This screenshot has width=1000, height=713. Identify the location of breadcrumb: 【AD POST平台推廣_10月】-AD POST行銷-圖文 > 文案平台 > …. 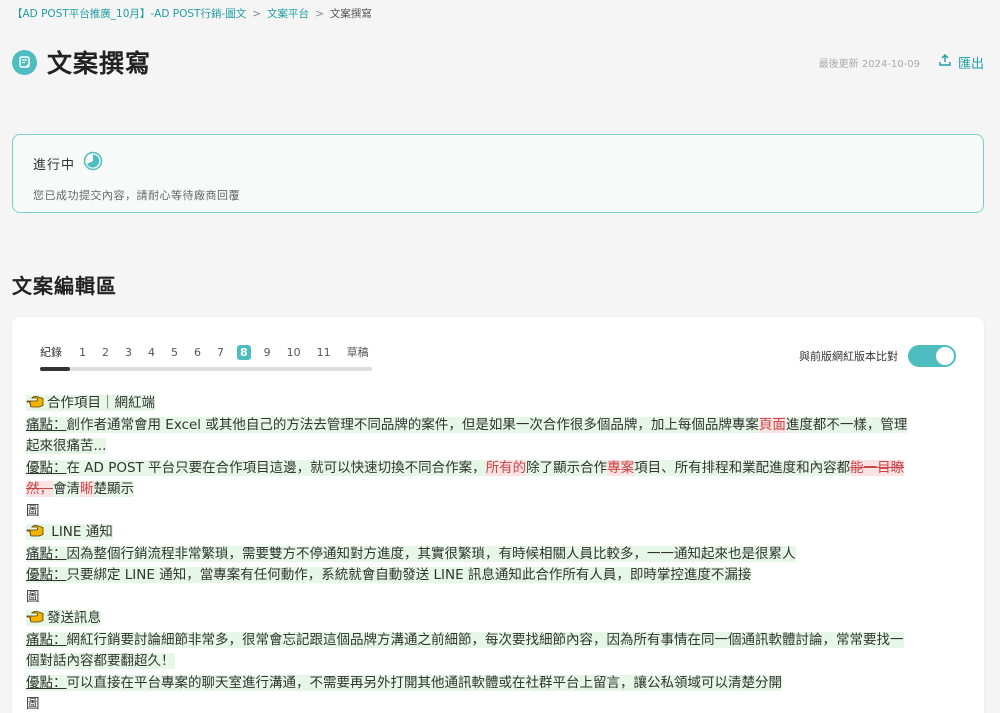
(192, 13).